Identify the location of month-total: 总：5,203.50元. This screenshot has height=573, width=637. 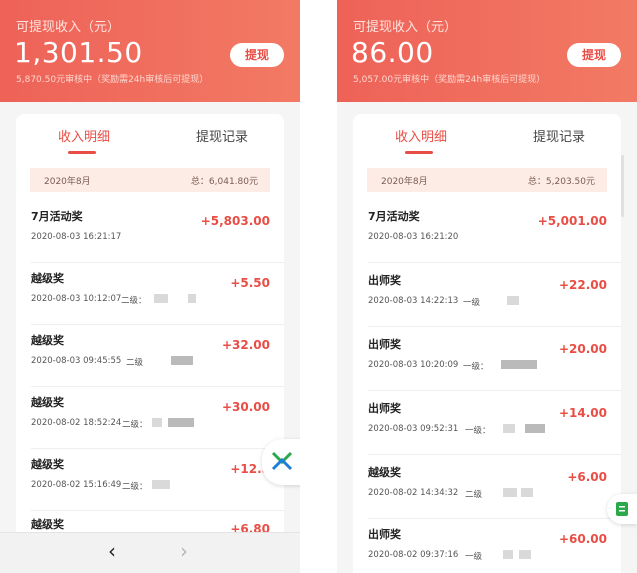
(561, 182).